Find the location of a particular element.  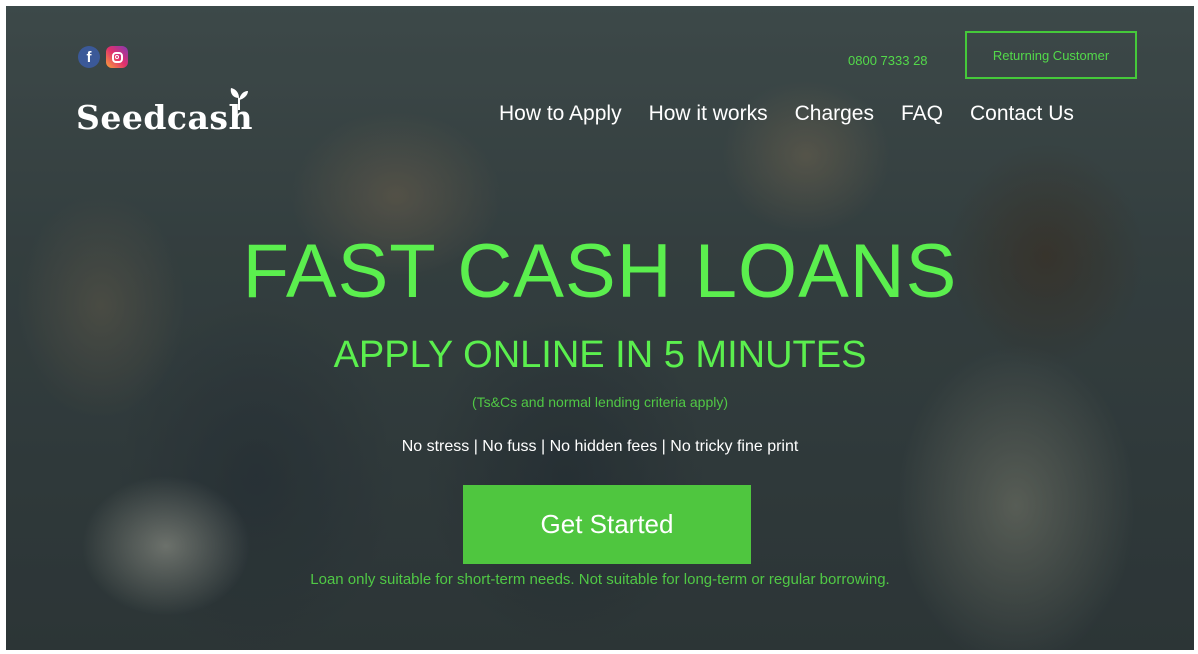

brand-name: Seedcash is located at coordinates (164, 117).